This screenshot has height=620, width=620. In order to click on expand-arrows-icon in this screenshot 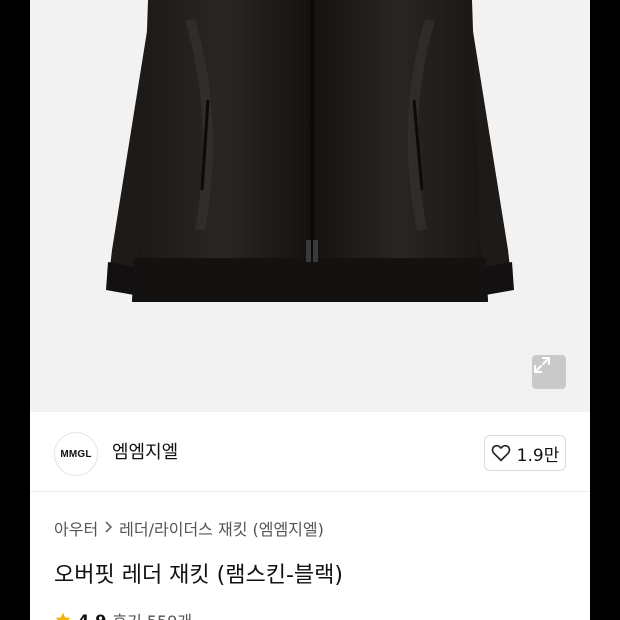, I will do `click(542, 365)`.